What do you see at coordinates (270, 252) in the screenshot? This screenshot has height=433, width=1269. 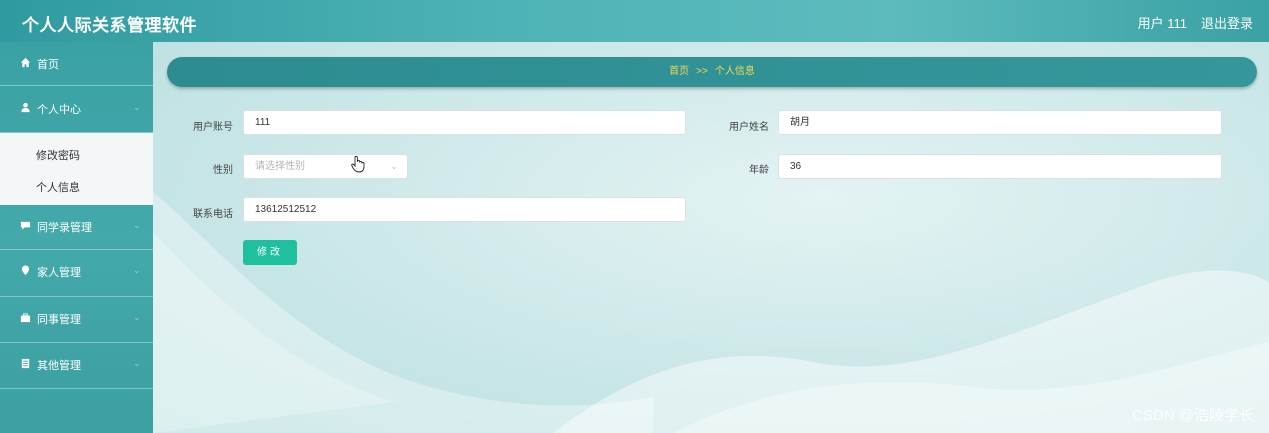 I see `update-button: 修改` at bounding box center [270, 252].